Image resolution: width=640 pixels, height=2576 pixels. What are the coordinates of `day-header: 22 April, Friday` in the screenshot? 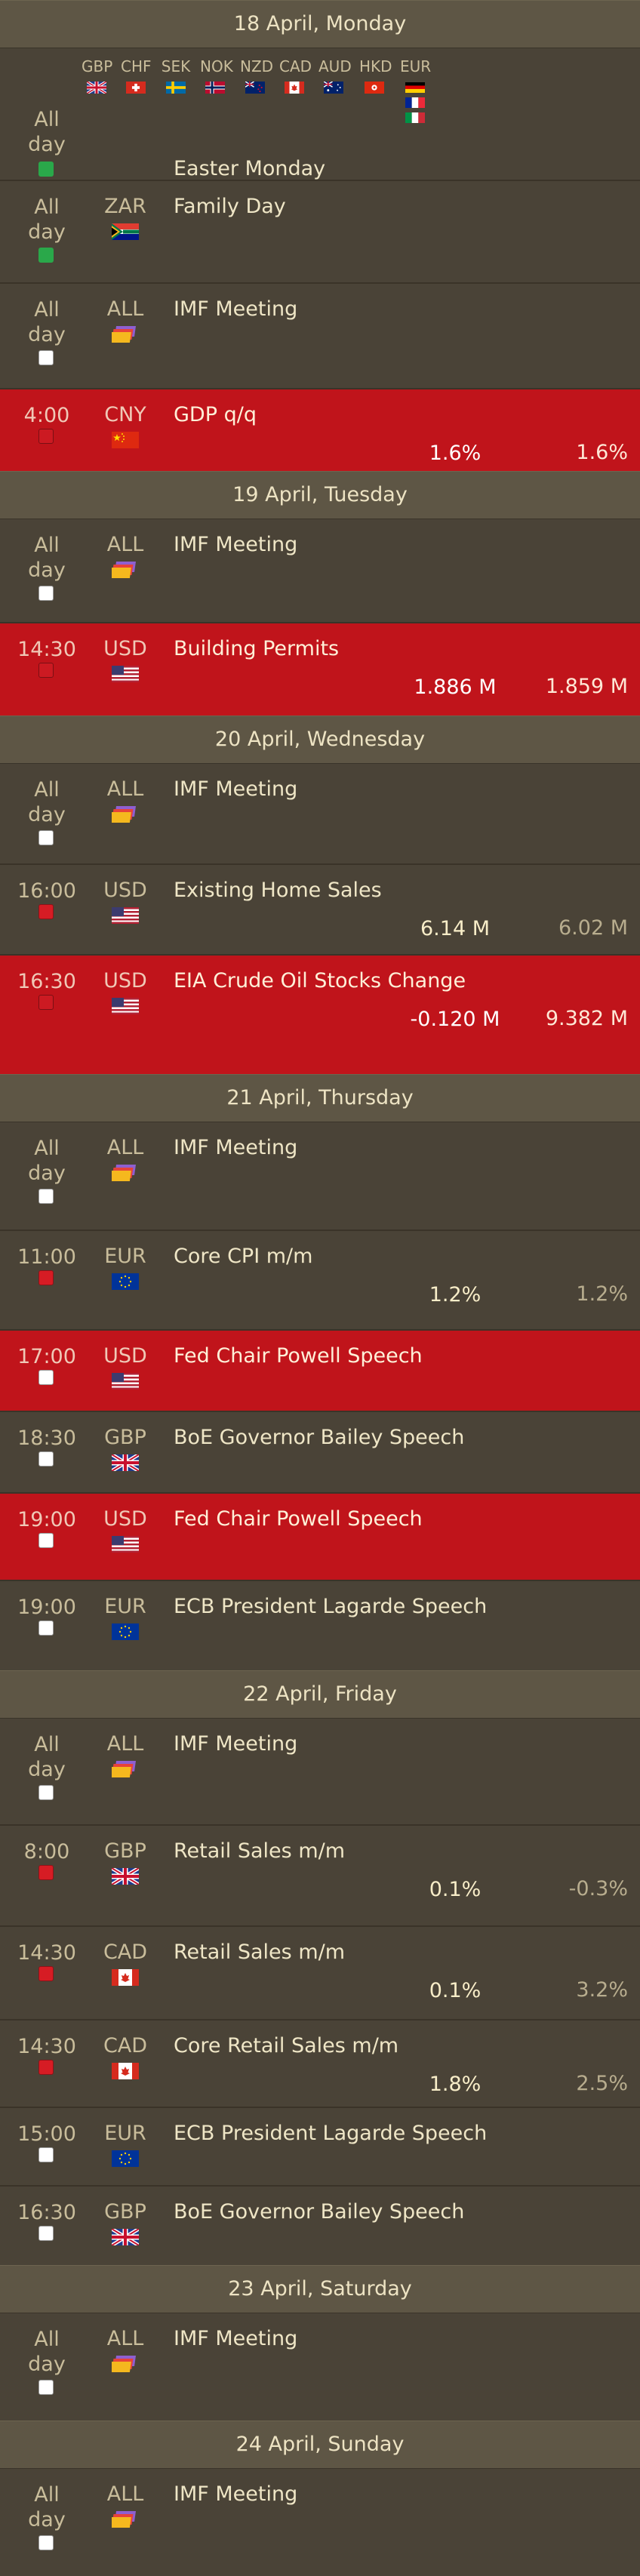 It's located at (320, 1694).